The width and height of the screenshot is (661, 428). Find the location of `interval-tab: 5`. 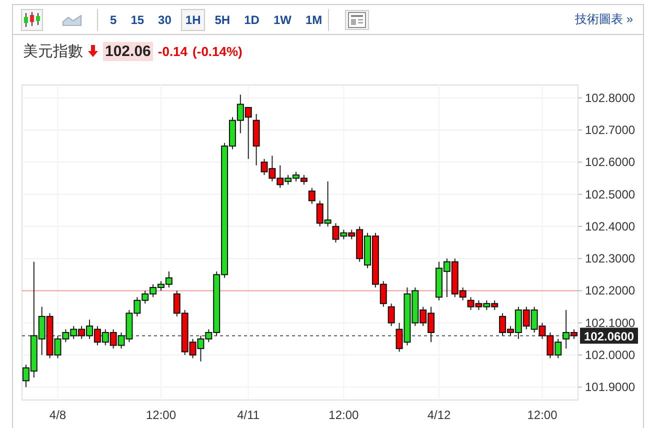

interval-tab: 5 is located at coordinates (113, 19).